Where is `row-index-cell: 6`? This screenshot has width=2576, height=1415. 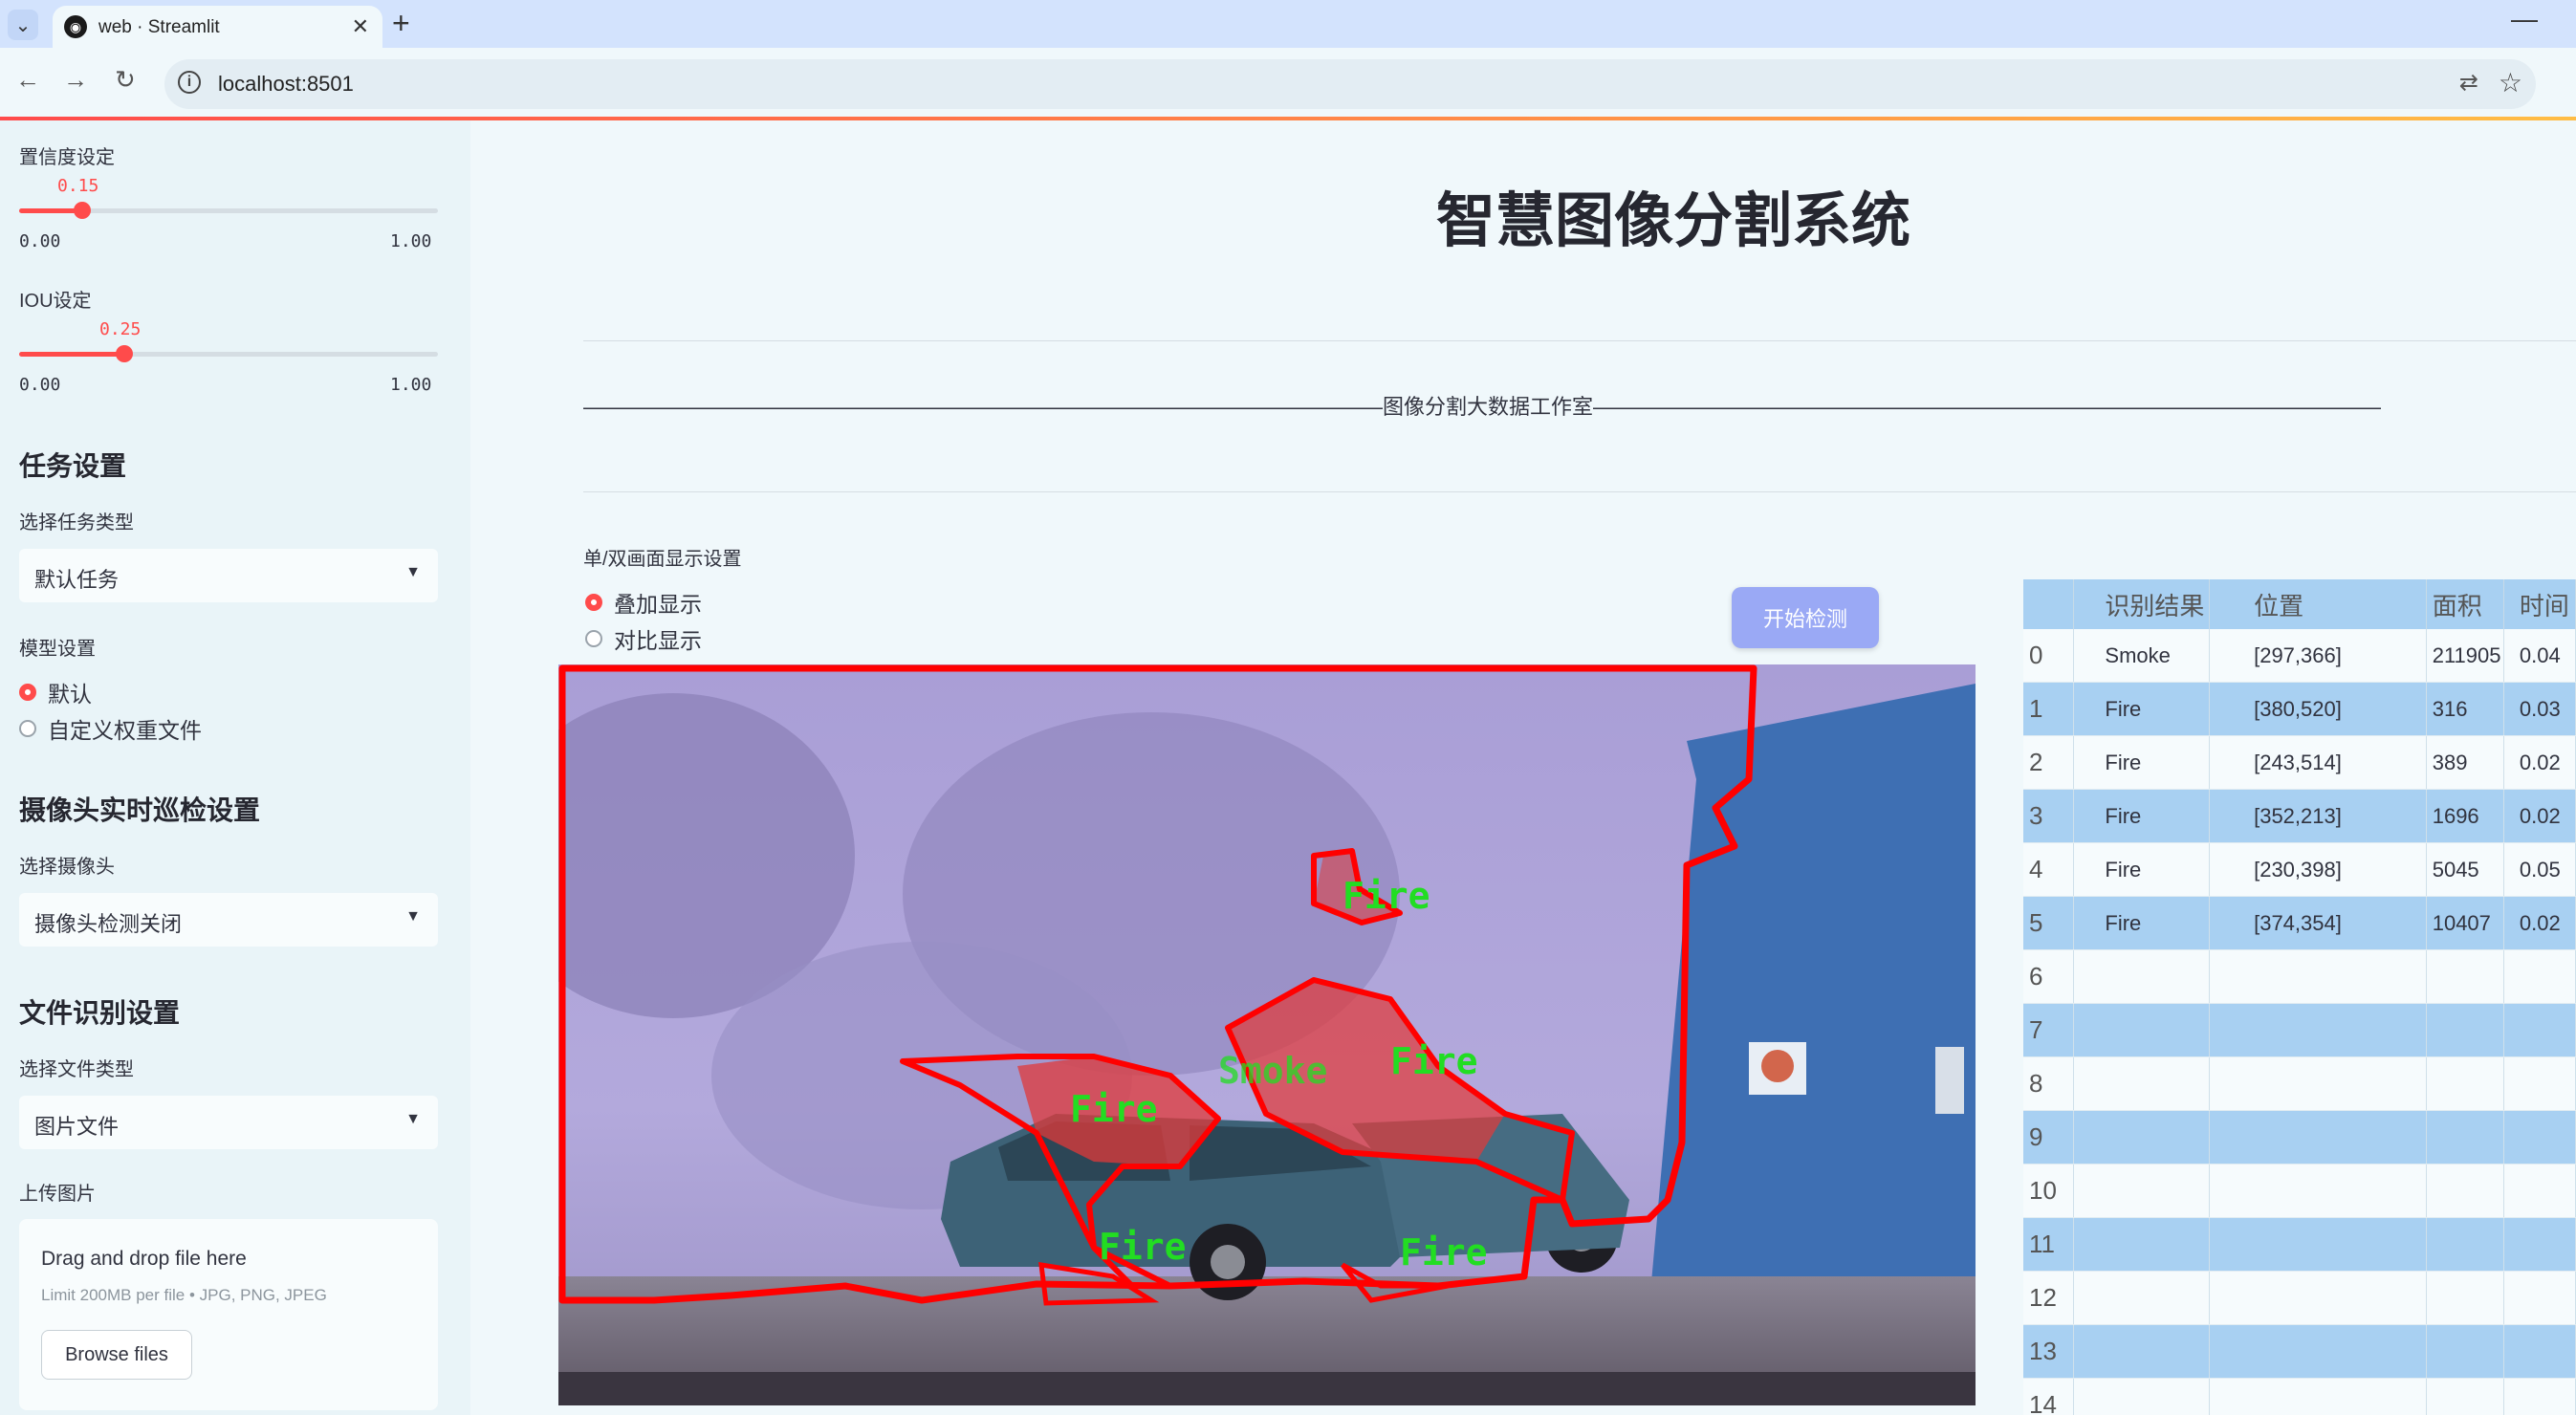
row-index-cell: 6 is located at coordinates (2049, 977).